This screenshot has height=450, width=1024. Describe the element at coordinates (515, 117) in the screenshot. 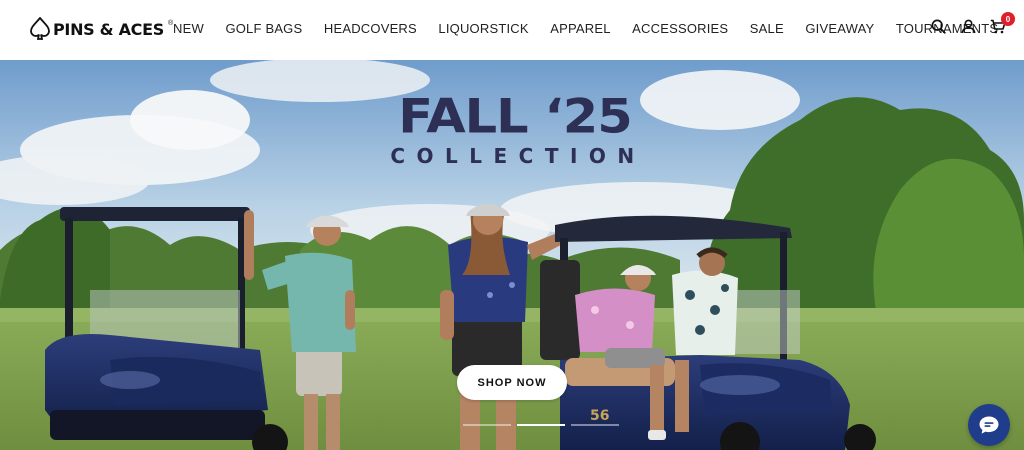

I see `hero-title-line1: FALL ‘25` at that location.